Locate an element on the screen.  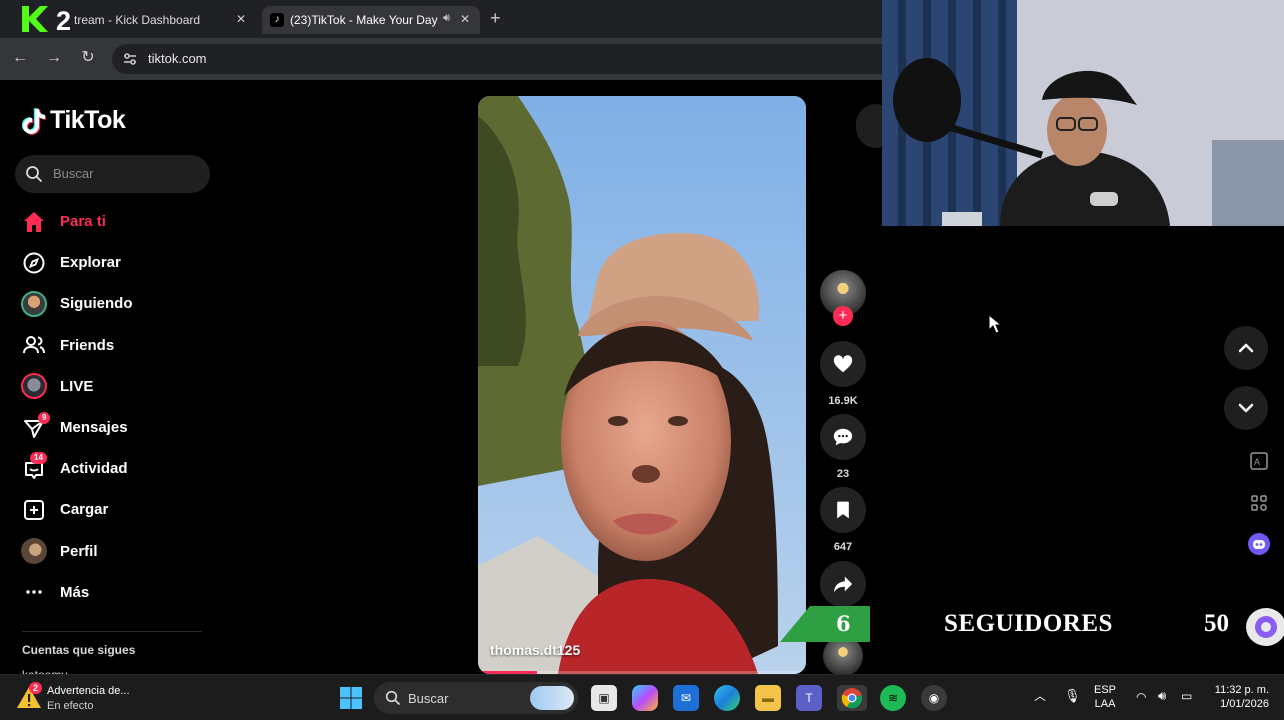
sidebar-item-perfil: Perfil is located at coordinates (118, 551).